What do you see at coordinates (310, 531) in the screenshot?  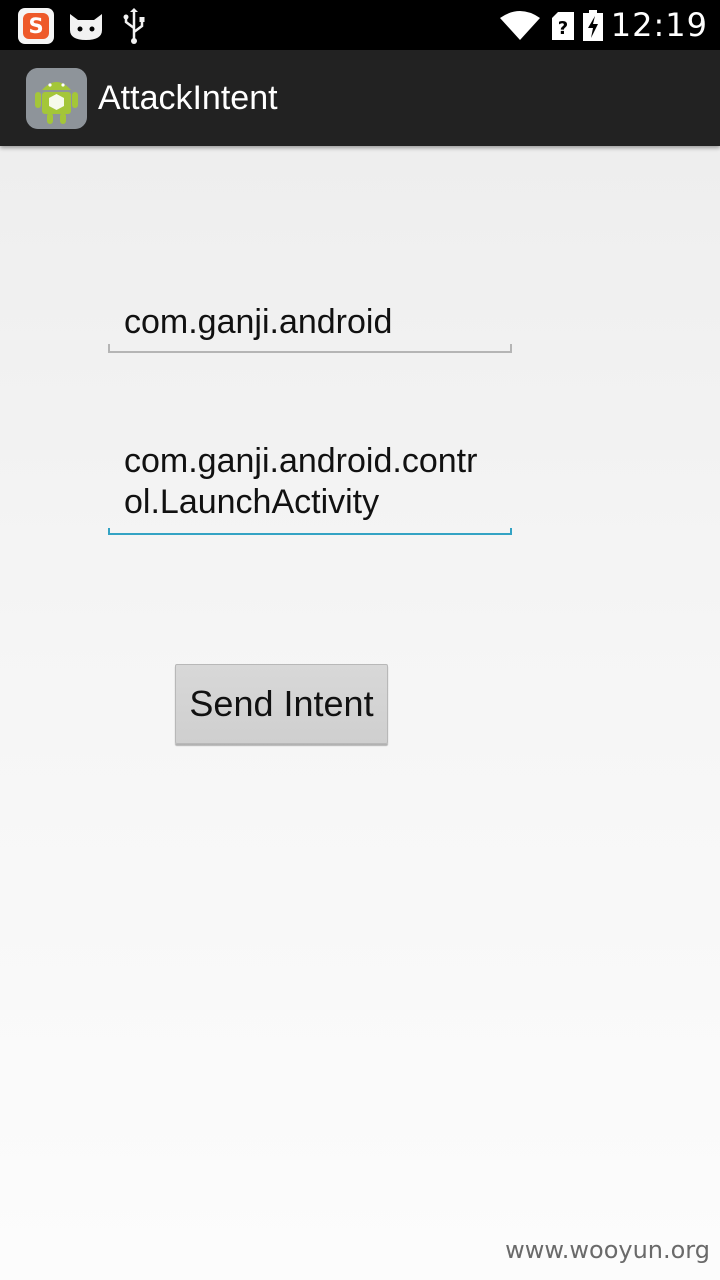 I see `activity-name-underline` at bounding box center [310, 531].